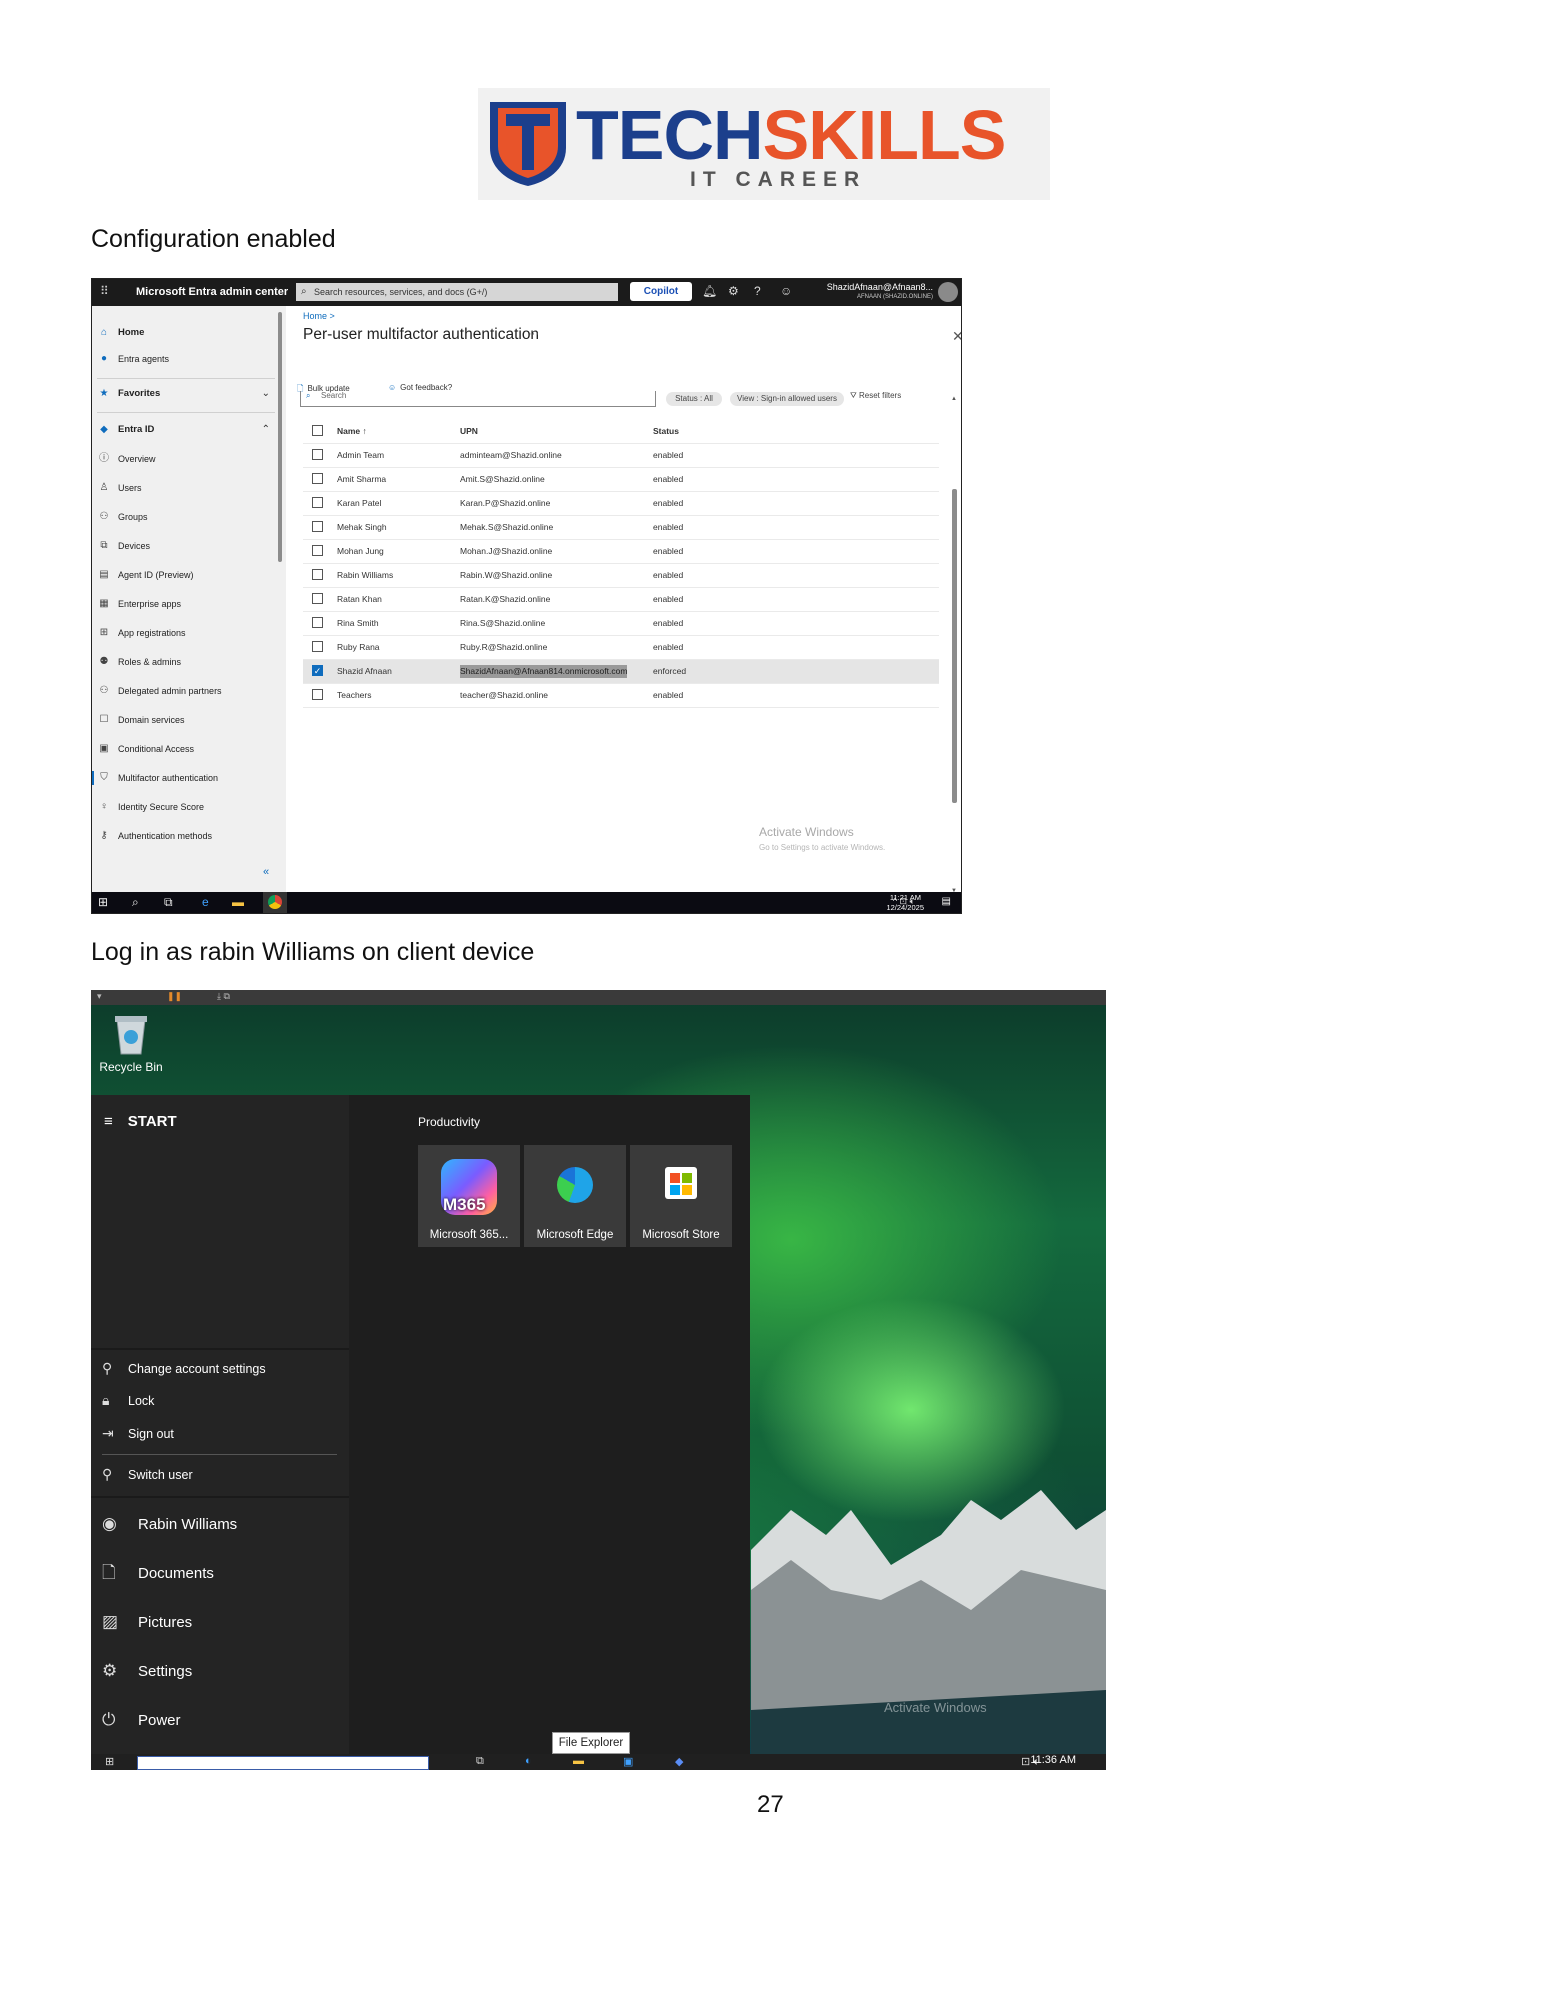 The width and height of the screenshot is (1547, 2002). Describe the element at coordinates (185, 517) in the screenshot. I see `sidebar-item-groups: ⚇ Groups` at that location.